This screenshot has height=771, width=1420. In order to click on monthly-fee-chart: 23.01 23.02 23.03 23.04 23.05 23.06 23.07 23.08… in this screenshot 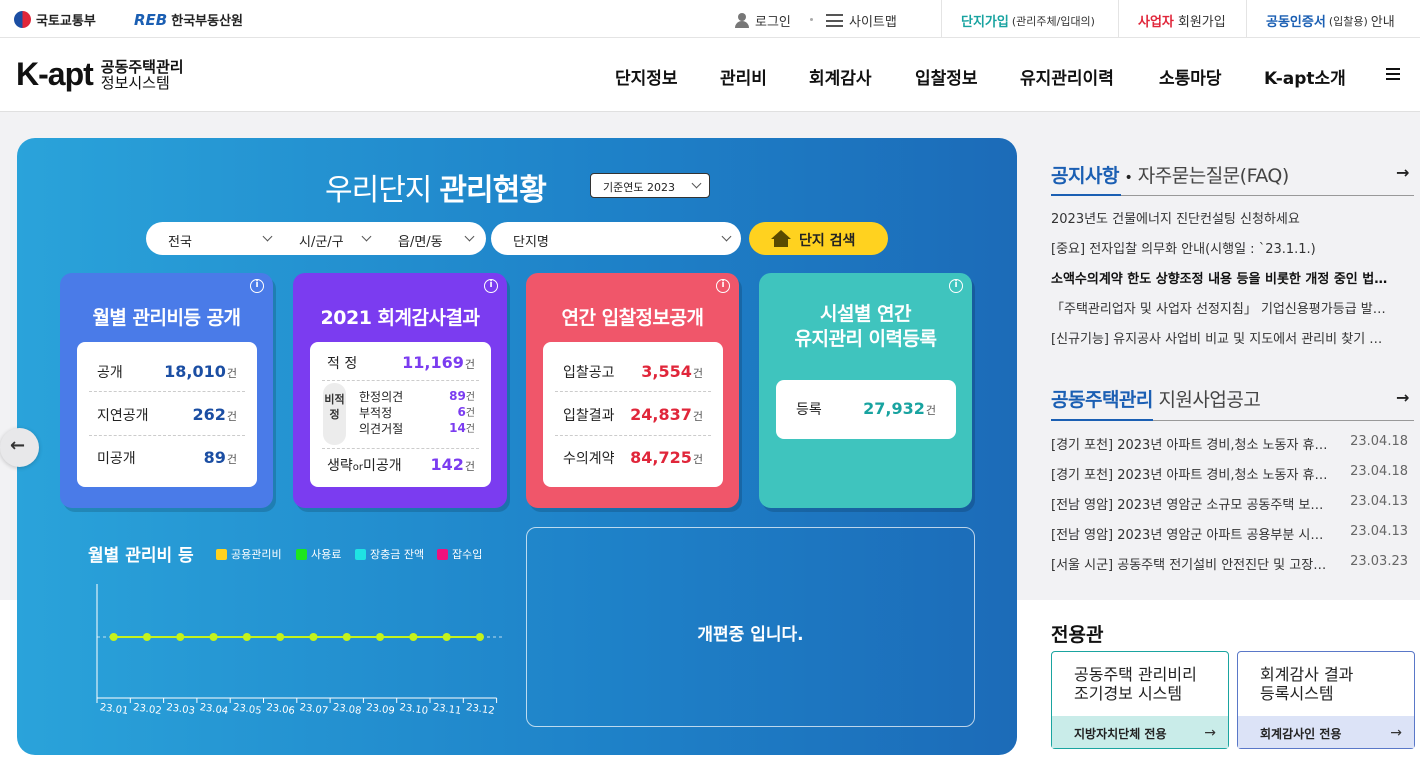, I will do `click(300, 650)`.